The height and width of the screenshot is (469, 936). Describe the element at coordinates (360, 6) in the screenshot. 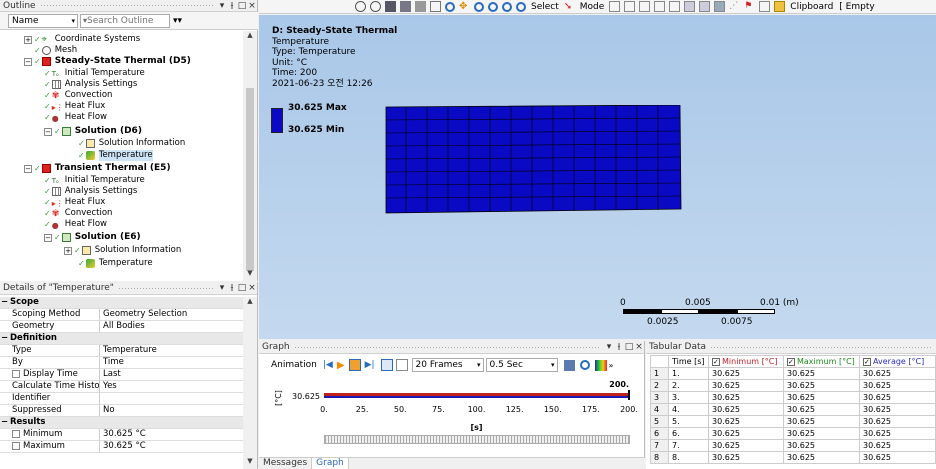

I see `zoom-to-fit-icon` at that location.